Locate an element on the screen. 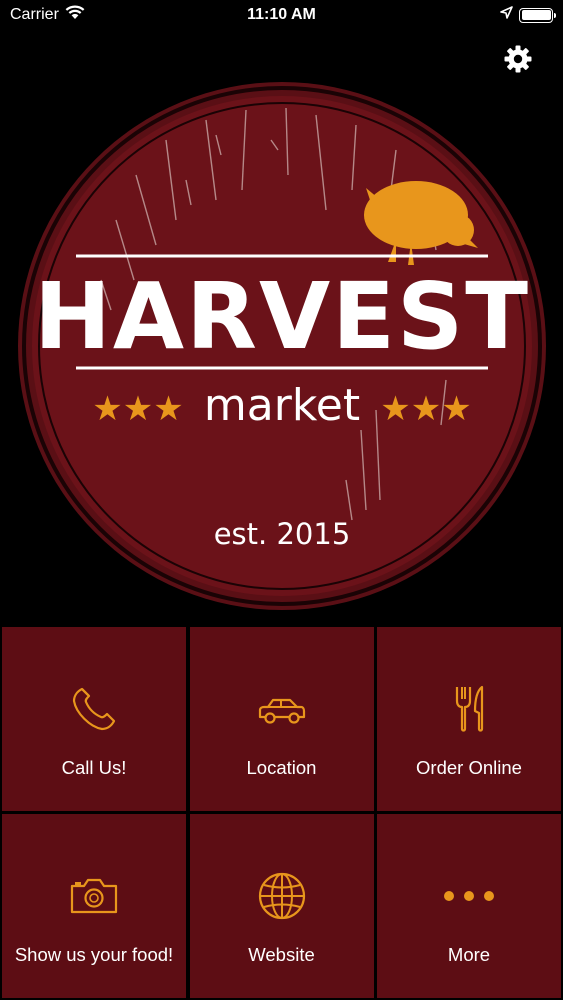  status-right is located at coordinates (528, 15).